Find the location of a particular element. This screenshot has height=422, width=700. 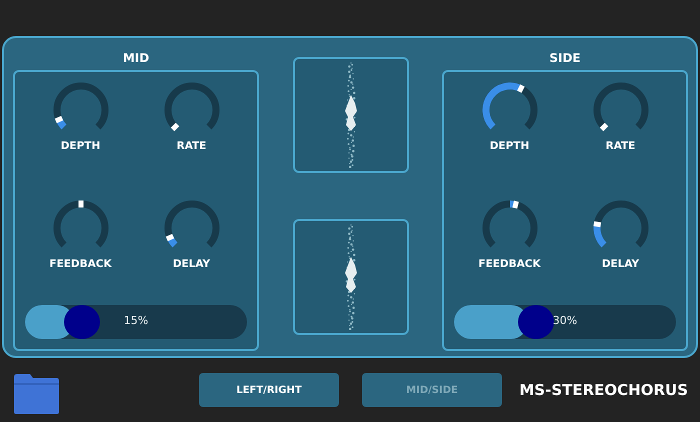

slider-value: 30% is located at coordinates (565, 320).